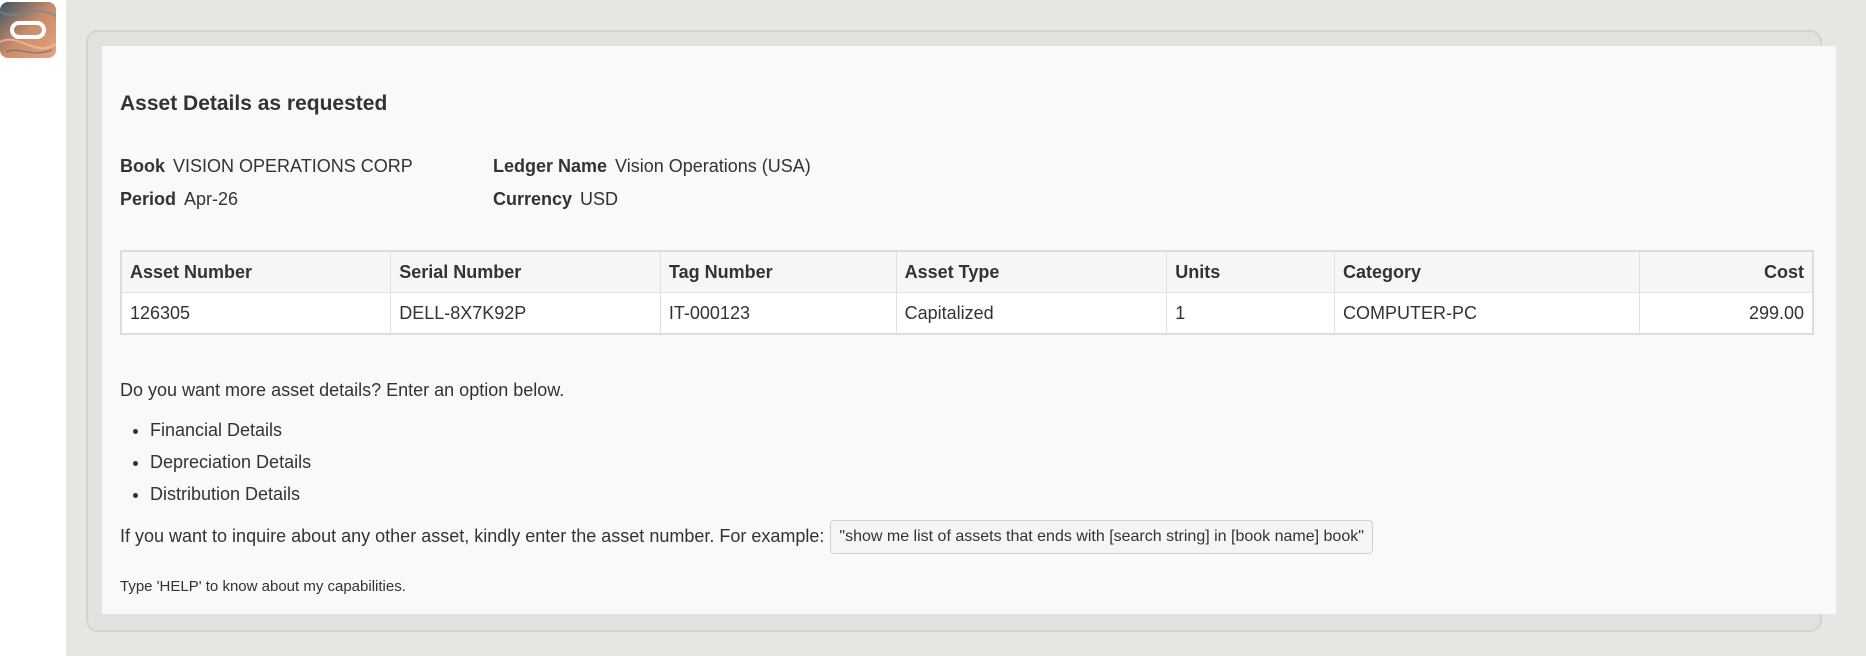 The image size is (1866, 656). What do you see at coordinates (1487, 313) in the screenshot?
I see `cell-category: COMPUTER-PC` at bounding box center [1487, 313].